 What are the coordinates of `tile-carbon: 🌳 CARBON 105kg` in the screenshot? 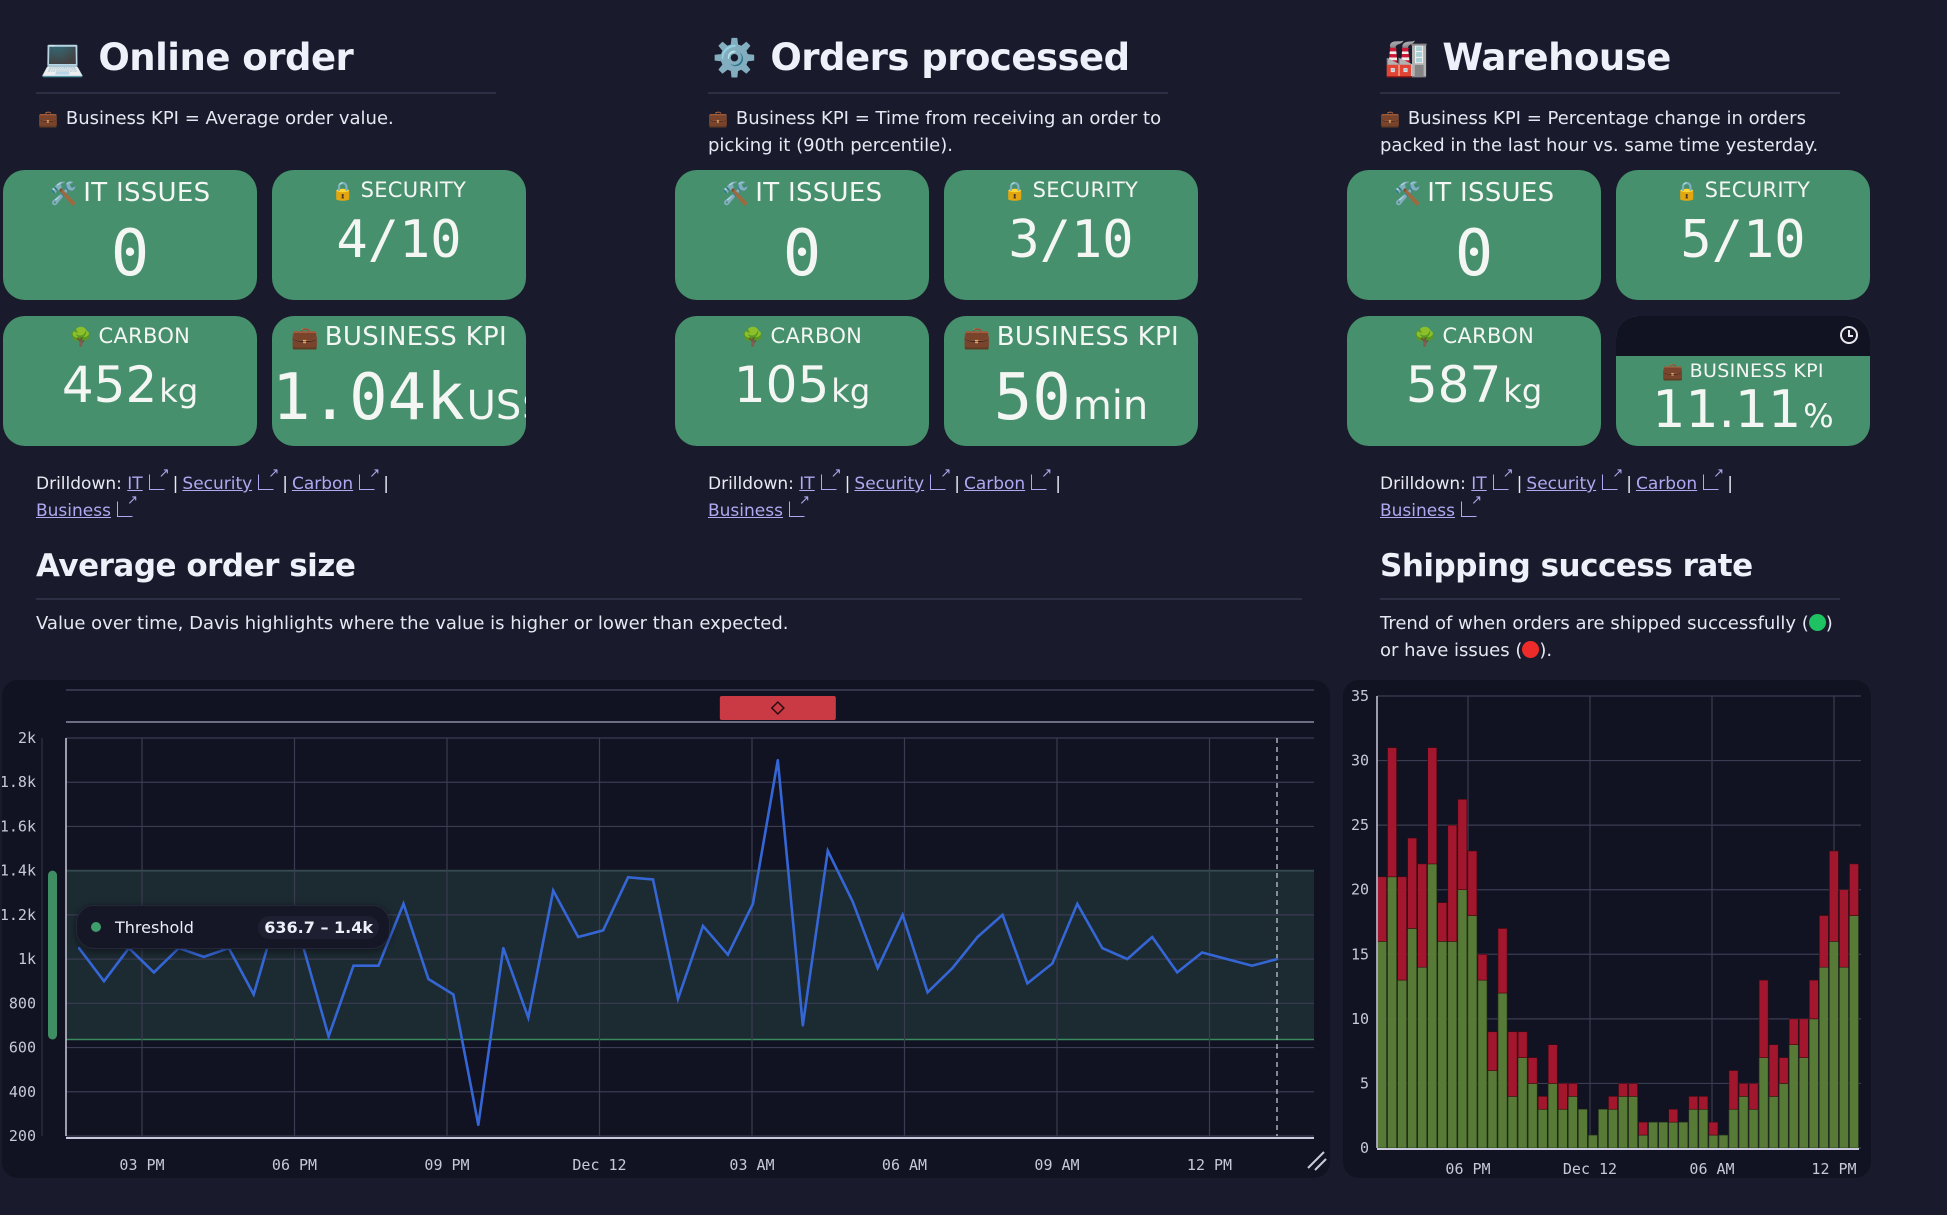 It's located at (802, 381).